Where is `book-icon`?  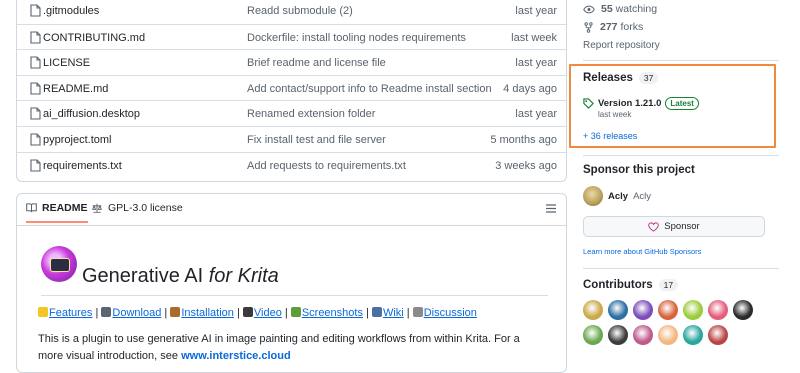 book-icon is located at coordinates (31, 208).